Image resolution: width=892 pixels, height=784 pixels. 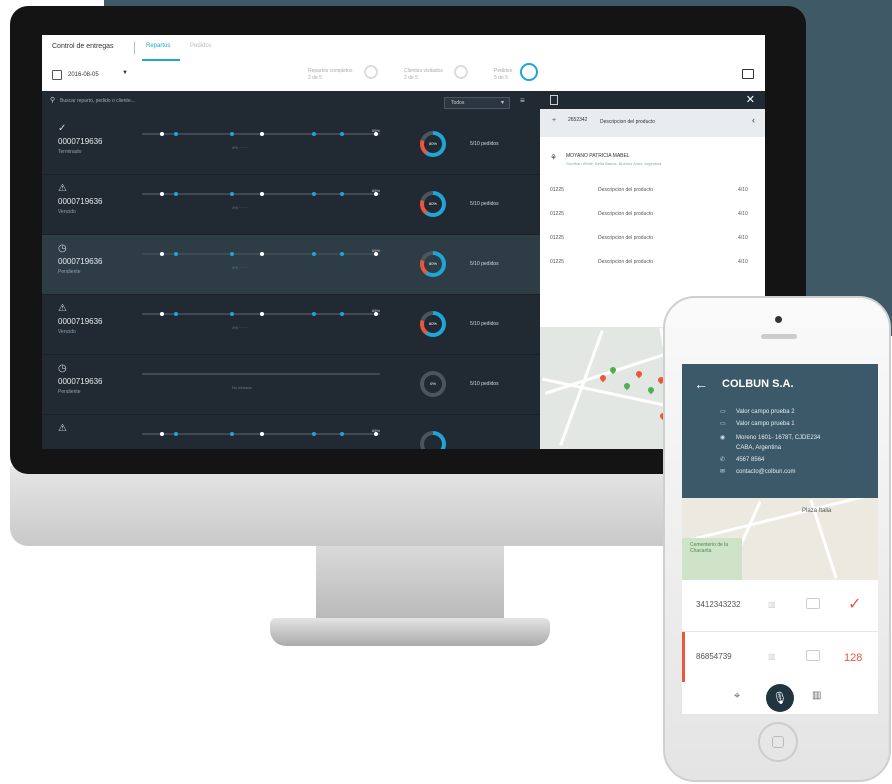 I want to click on locate-icon: ⌖, so click(x=737, y=696).